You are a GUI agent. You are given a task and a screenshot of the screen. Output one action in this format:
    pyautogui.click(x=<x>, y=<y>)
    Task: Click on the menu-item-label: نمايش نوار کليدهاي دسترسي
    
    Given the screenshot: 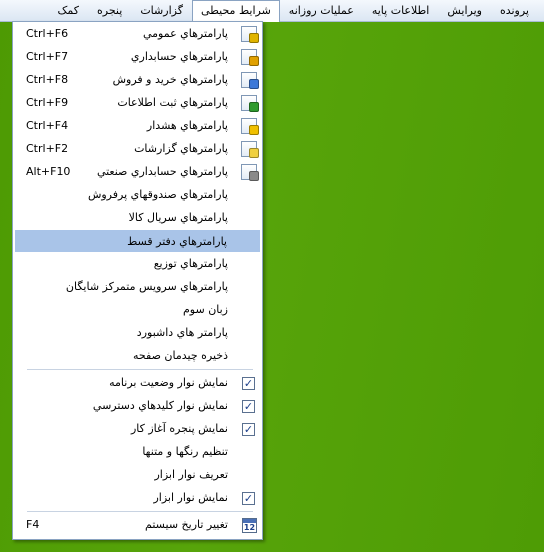 What is the action you would take?
    pyautogui.click(x=160, y=405)
    